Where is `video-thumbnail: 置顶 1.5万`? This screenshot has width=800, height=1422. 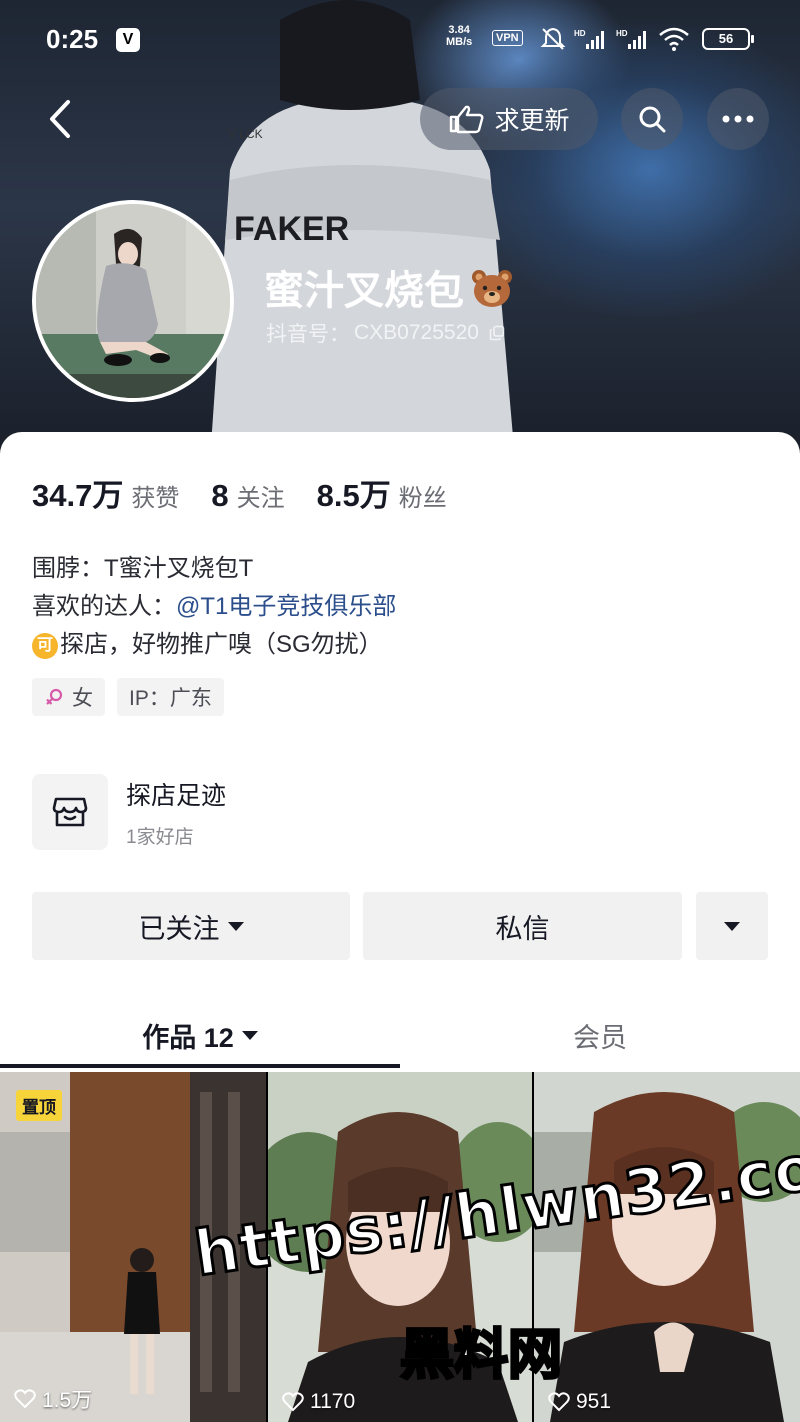 video-thumbnail: 置顶 1.5万 is located at coordinates (133, 1247).